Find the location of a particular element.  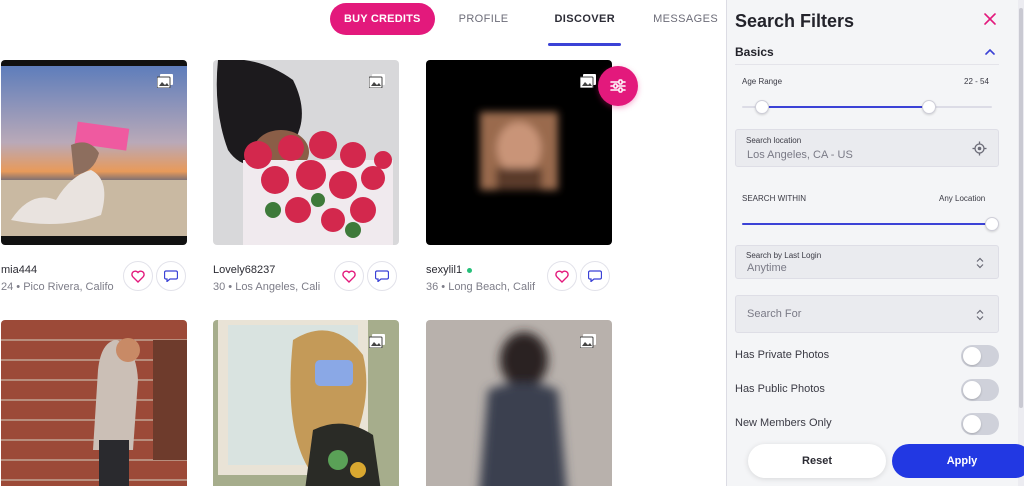

search-for-placeholder: Search For is located at coordinates (774, 314).